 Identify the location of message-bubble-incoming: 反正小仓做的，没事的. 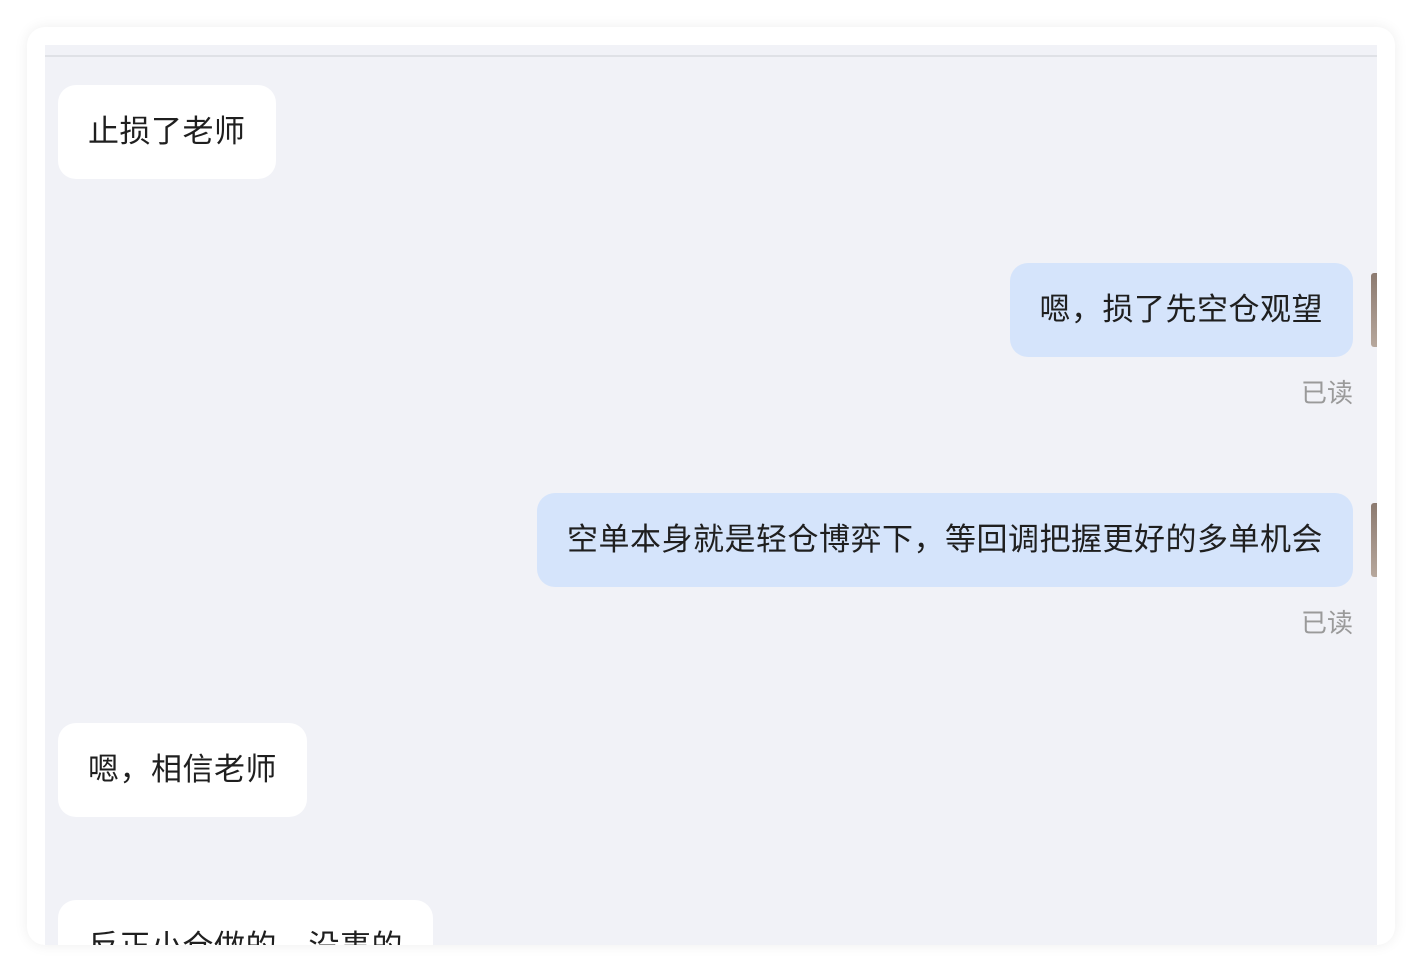
(245, 922).